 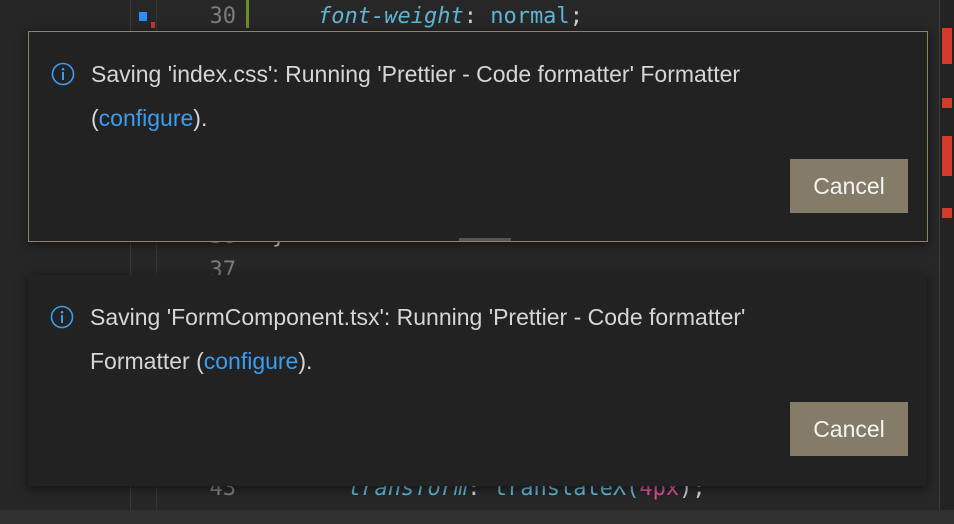 I want to click on message-text: (, so click(x=95, y=118).